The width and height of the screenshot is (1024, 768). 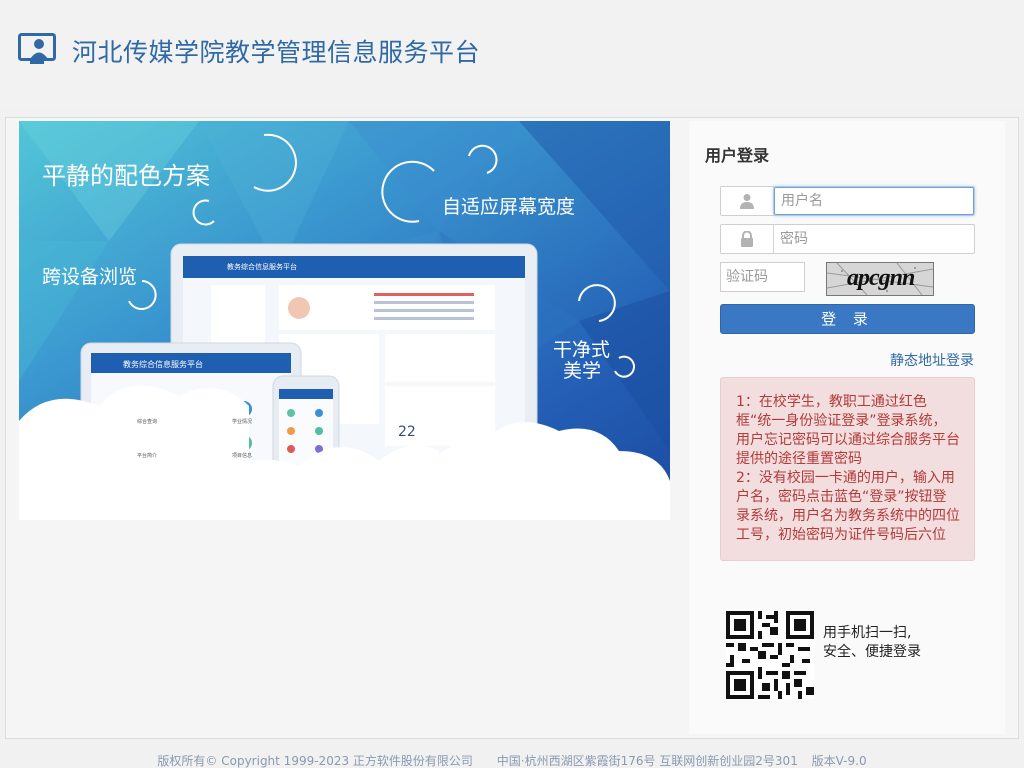 I want to click on banner-slogan-2: 自适应屏幕宽度, so click(x=509, y=207).